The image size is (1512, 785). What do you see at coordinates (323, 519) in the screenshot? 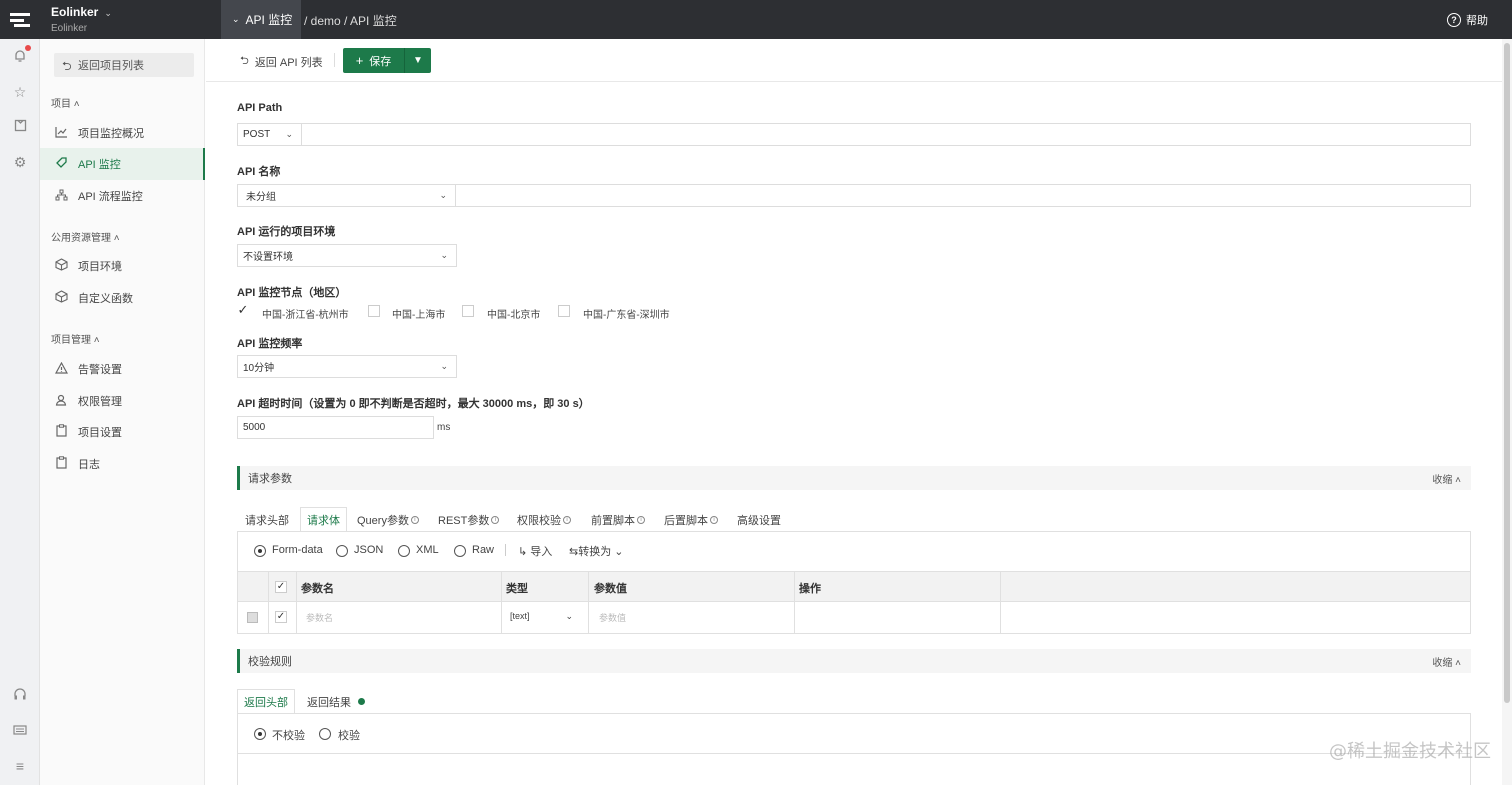
I see `tab-request-body: 请求体` at bounding box center [323, 519].